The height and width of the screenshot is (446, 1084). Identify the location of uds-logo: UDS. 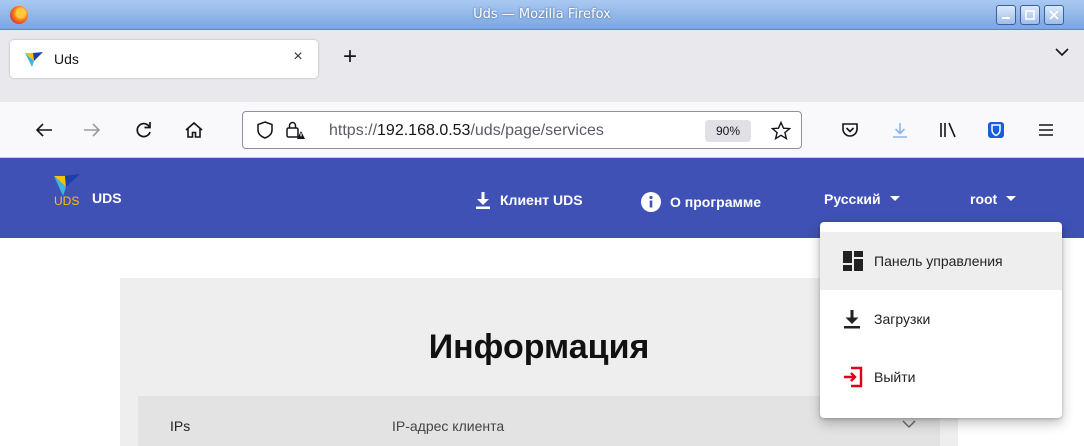
(67, 191).